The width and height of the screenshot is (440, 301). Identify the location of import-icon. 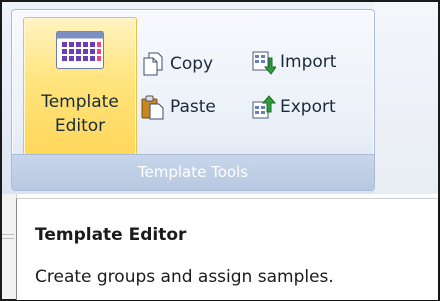
(264, 63).